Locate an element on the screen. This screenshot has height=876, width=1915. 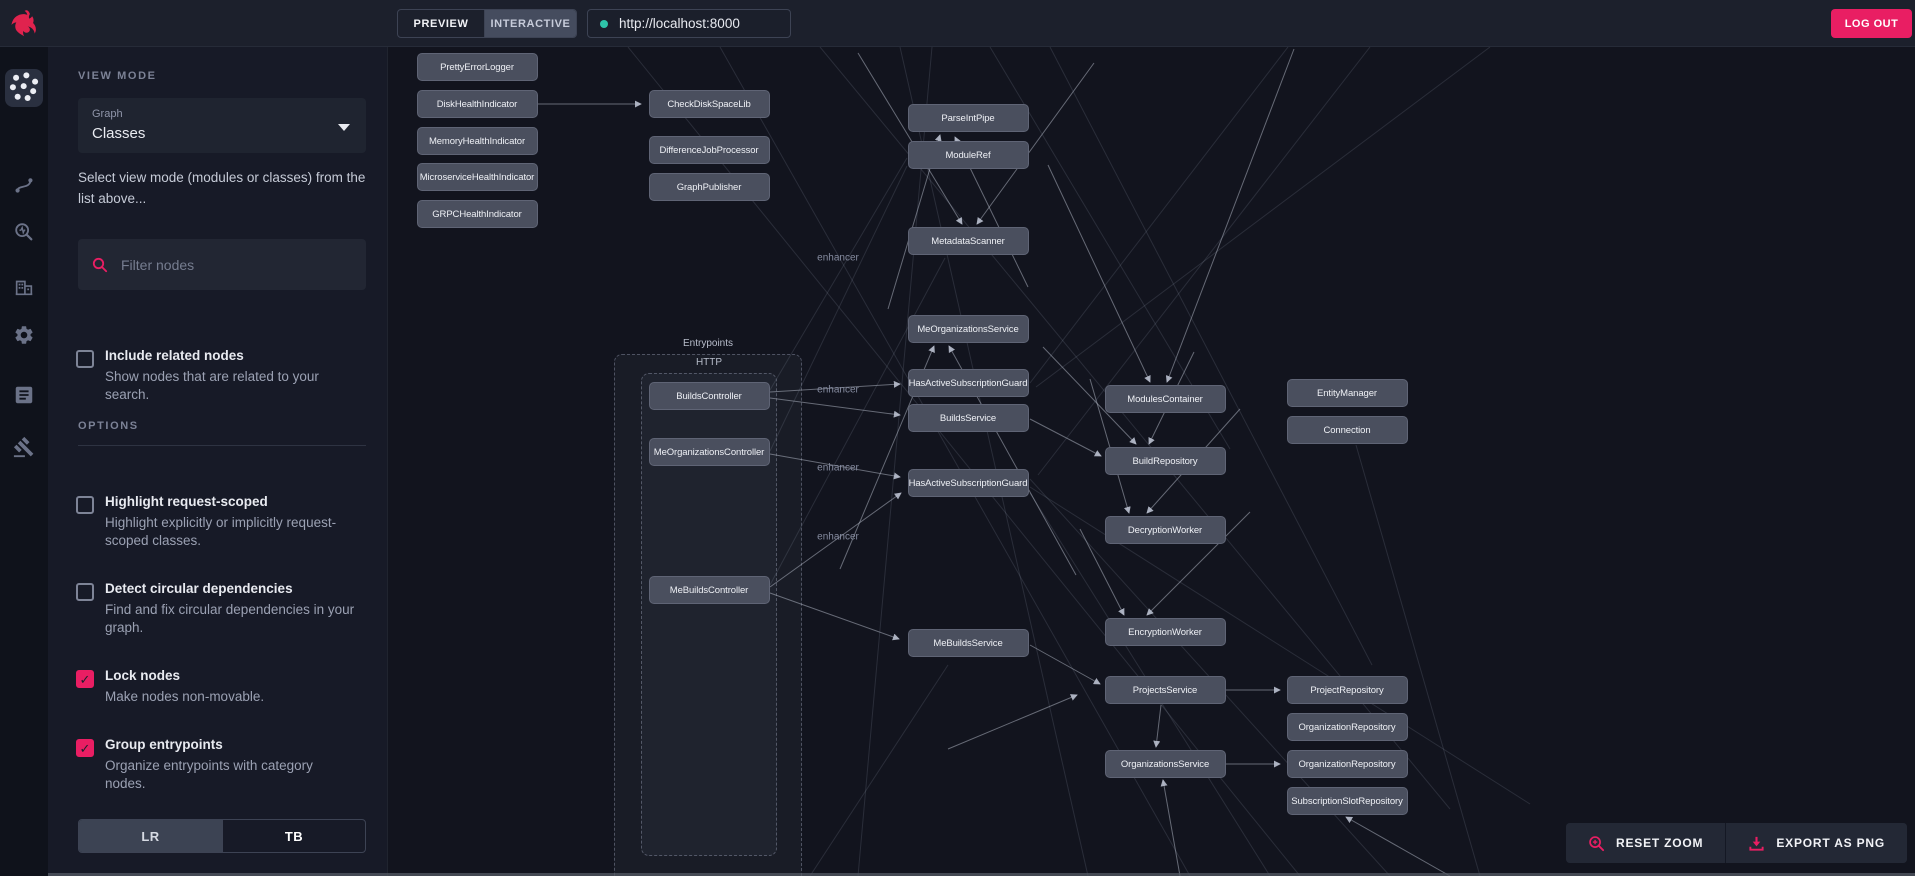
export-png-button: EXPORT AS PNG is located at coordinates (1816, 843).